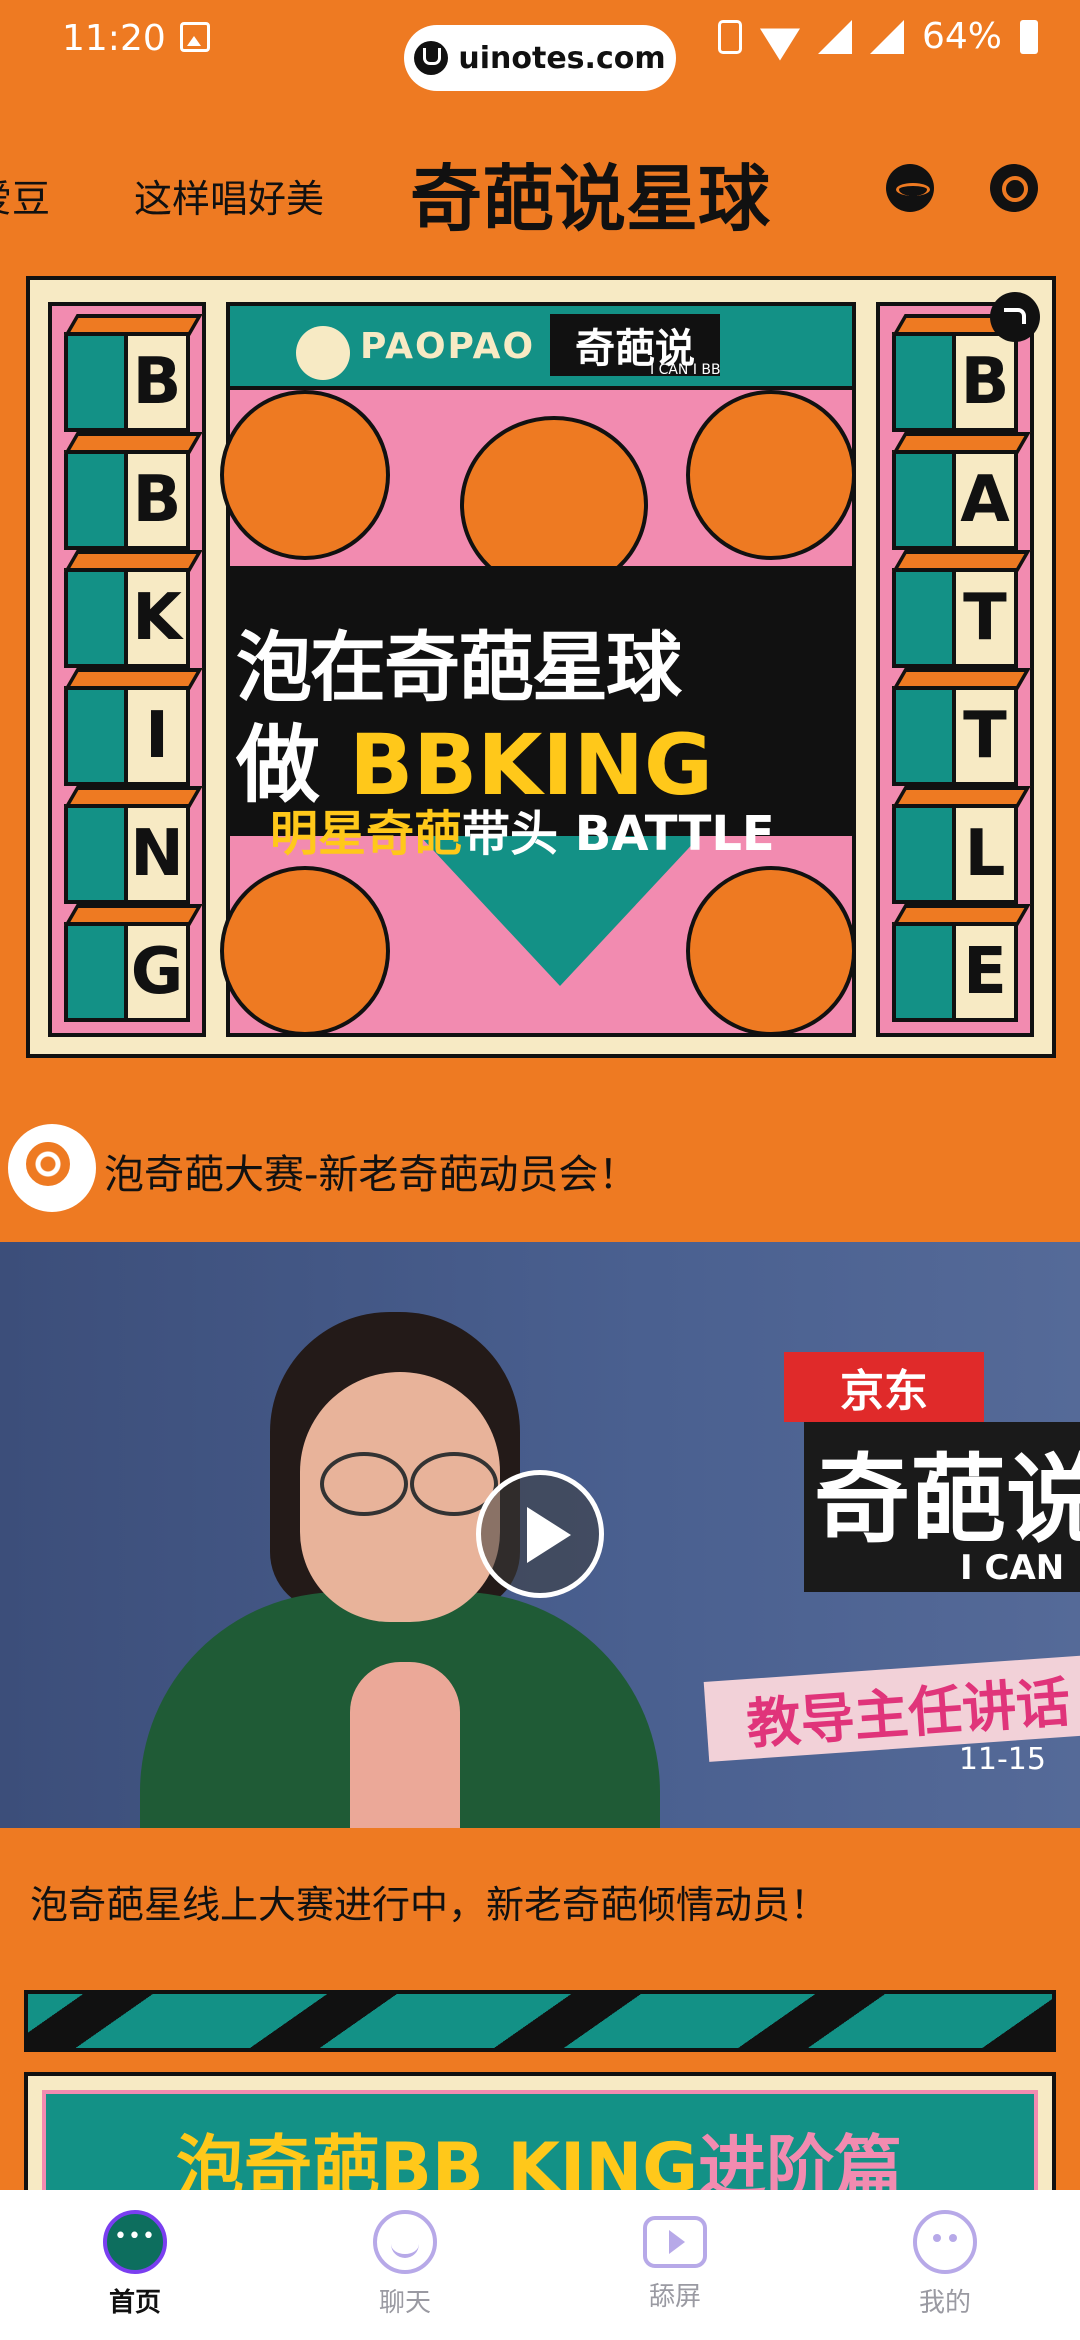  I want to click on paopao-logo-icon, so click(323, 353).